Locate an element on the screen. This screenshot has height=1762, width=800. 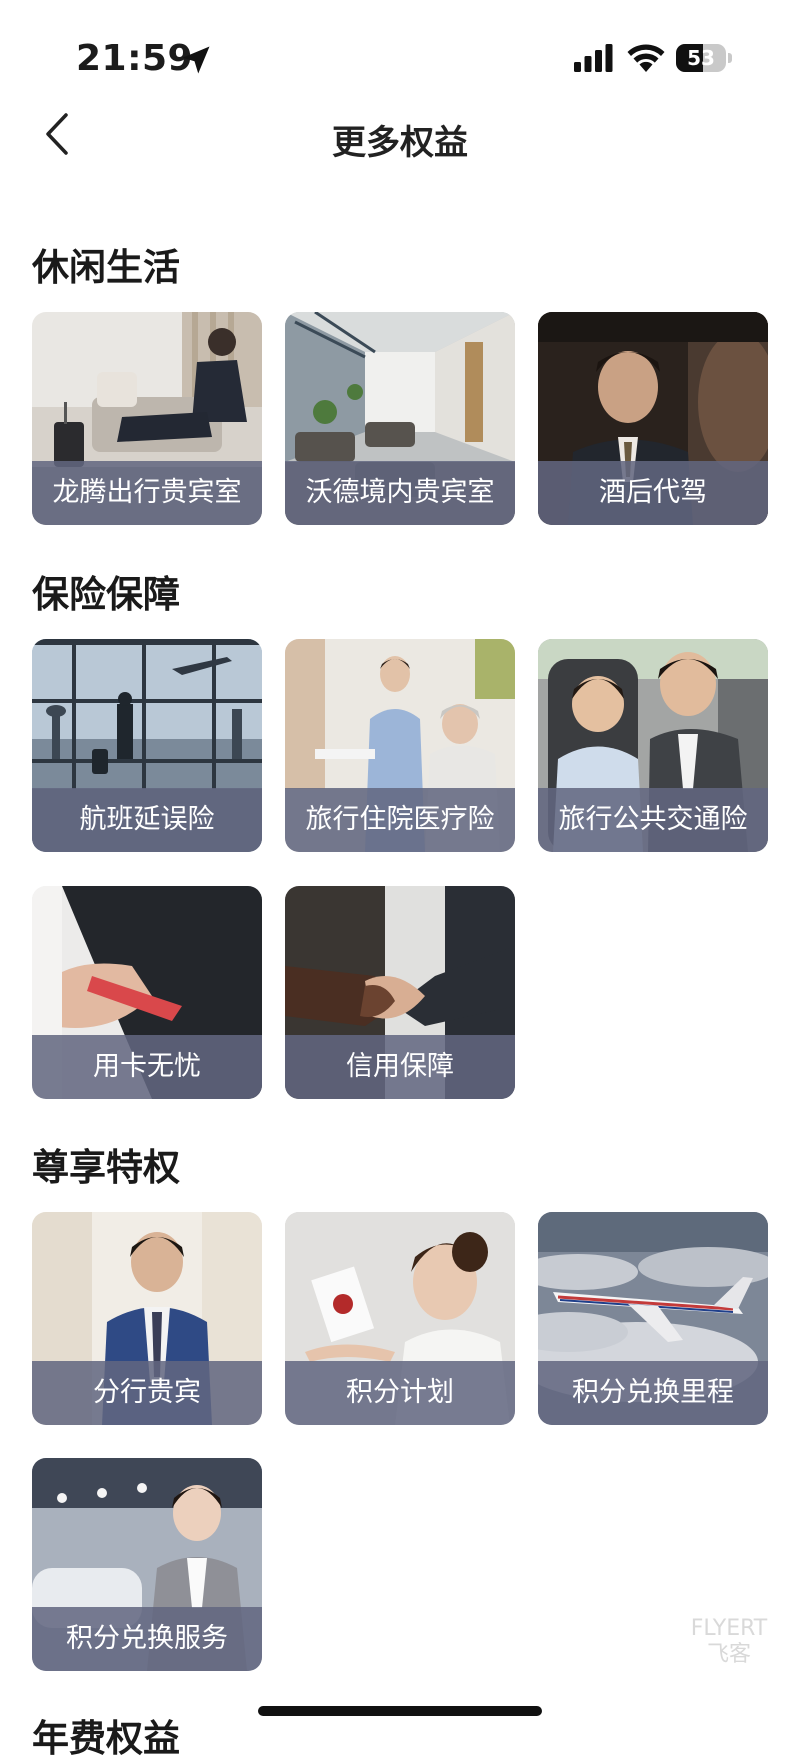
benefit-card-credit-protection: 信用保障 is located at coordinates (400, 992).